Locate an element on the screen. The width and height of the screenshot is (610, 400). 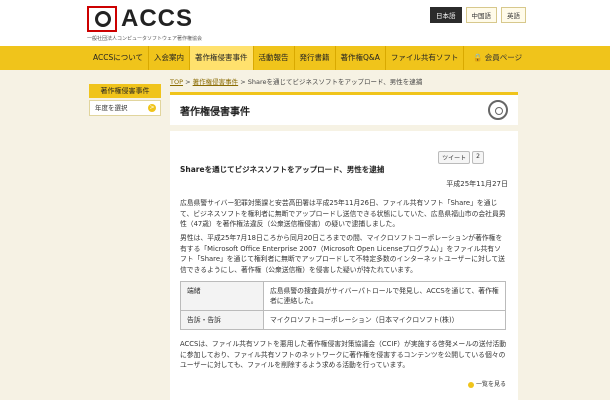
tweet-widget: ツイート 2 is located at coordinates (461, 157).